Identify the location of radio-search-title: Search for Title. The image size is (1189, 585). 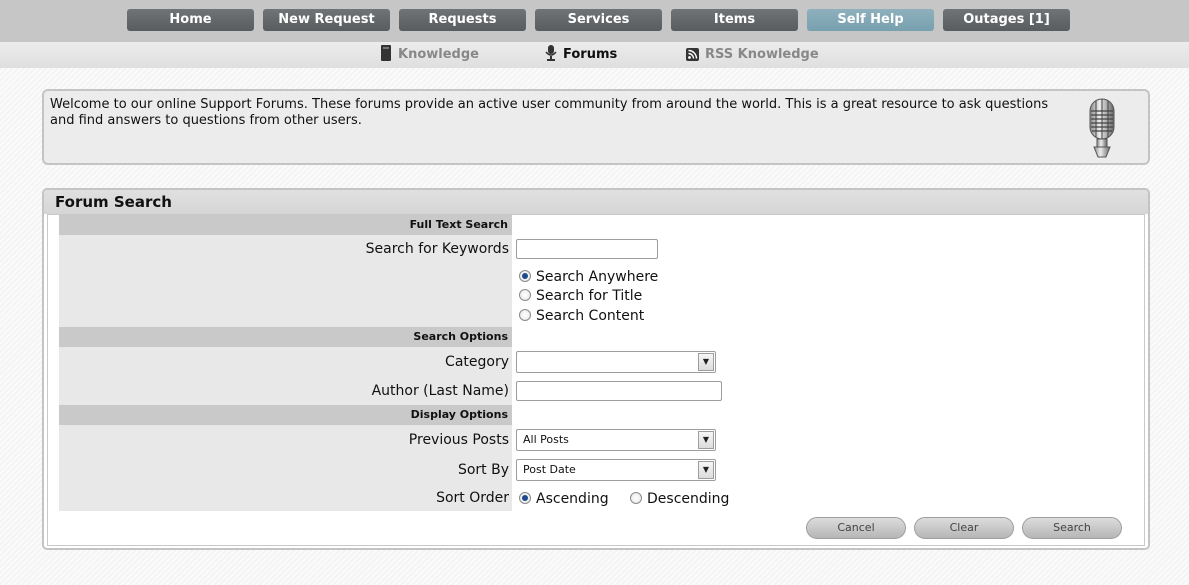
(580, 296).